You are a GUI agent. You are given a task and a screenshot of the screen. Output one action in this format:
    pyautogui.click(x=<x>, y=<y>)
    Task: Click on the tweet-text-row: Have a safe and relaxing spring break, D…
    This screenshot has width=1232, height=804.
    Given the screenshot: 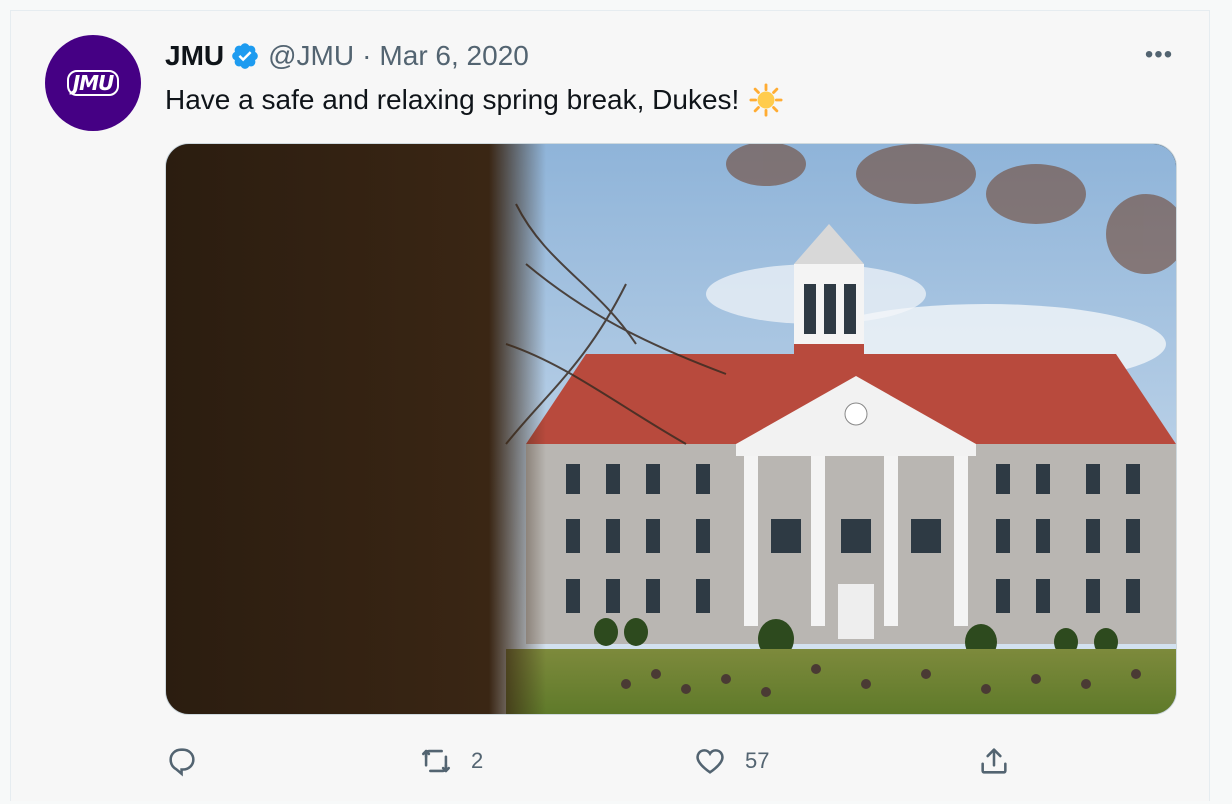 What is the action you would take?
    pyautogui.click(x=474, y=100)
    